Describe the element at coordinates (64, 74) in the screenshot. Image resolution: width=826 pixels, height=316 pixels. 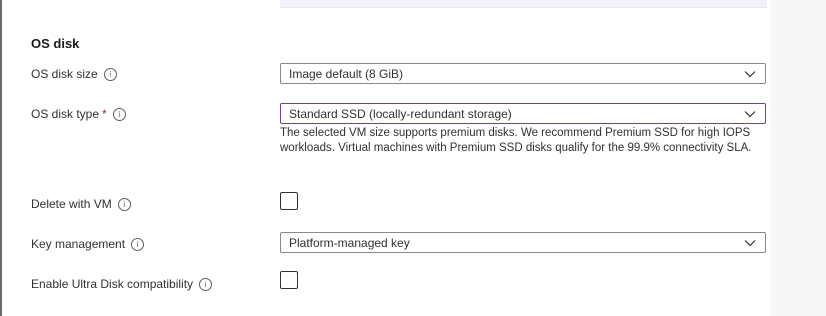
I see `os-disk-size-label: OS disk size` at that location.